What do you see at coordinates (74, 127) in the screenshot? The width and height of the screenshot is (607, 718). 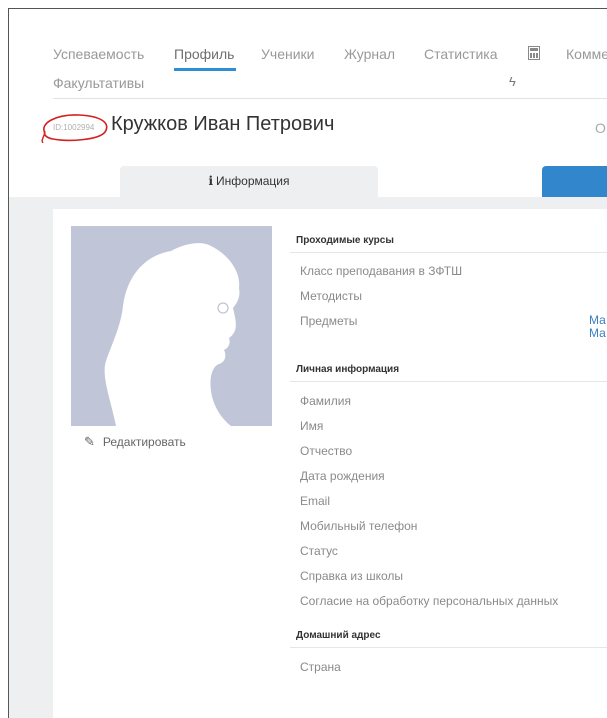 I see `user-id: ID:1002994` at bounding box center [74, 127].